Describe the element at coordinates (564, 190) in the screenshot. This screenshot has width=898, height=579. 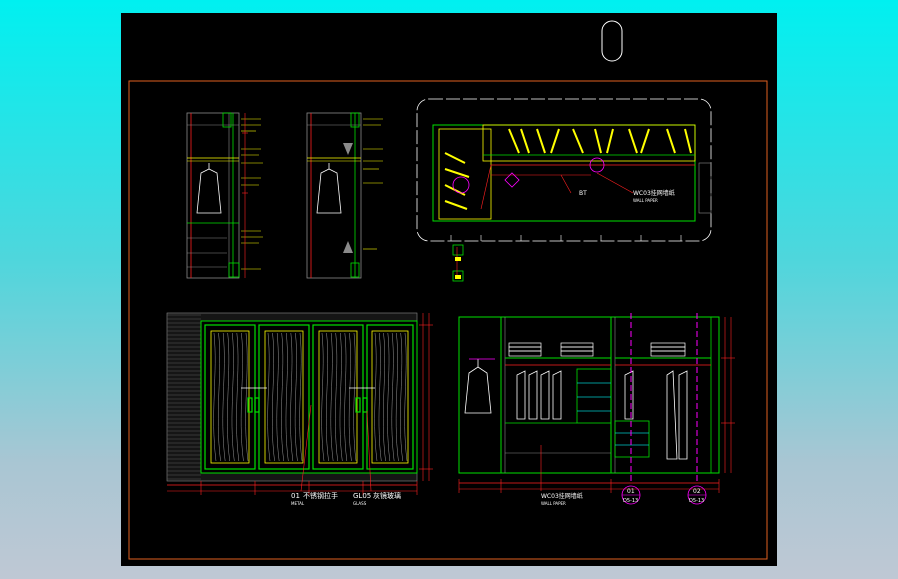
I see `plan-view: BT WC03挂网墙纸 WALL PAPER` at that location.